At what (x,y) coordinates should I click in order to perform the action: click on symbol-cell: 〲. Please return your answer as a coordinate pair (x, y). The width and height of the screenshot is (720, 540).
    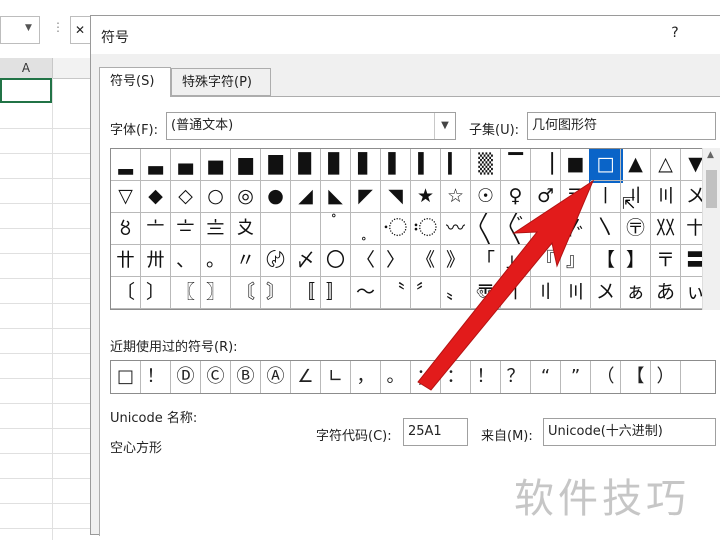
    Looking at the image, I should click on (516, 229).